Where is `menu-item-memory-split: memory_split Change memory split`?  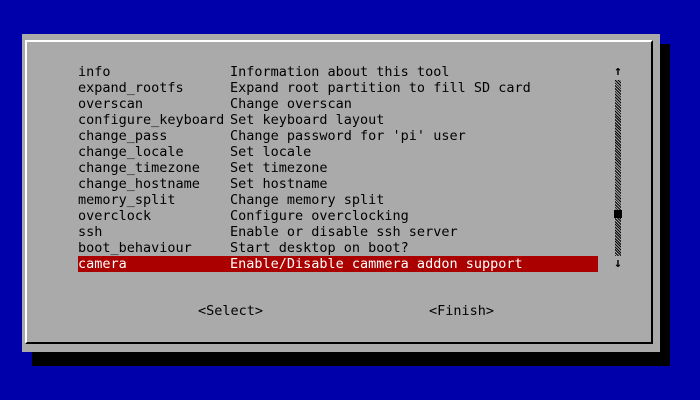 menu-item-memory-split: memory_split Change memory split is located at coordinates (338, 200).